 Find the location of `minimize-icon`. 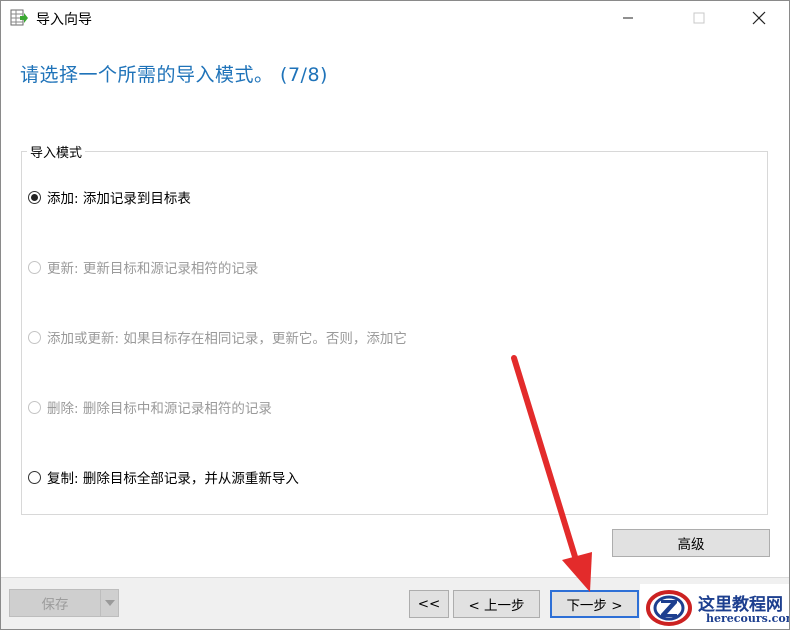

minimize-icon is located at coordinates (628, 18).